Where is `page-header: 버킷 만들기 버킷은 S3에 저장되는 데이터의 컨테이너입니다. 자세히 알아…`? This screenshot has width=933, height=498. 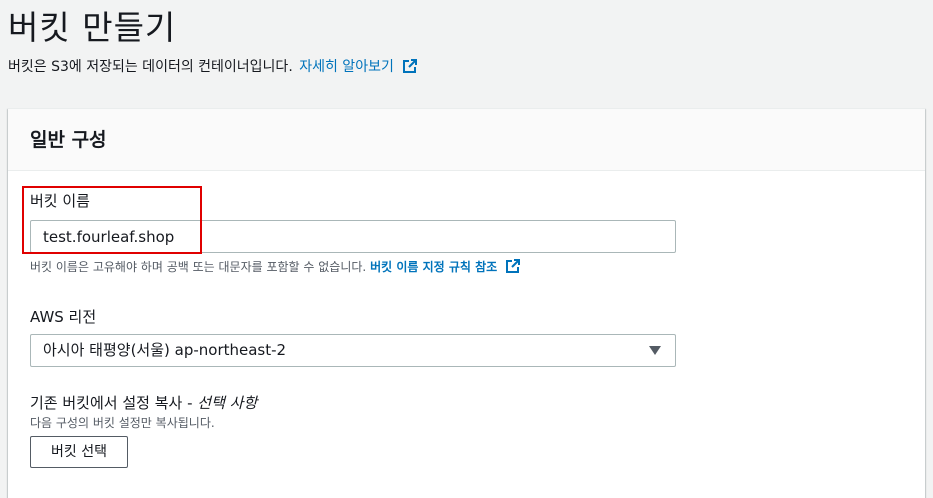 page-header: 버킷 만들기 버킷은 S3에 저장되는 데이터의 컨테이너입니다. 자세히 알아… is located at coordinates (470, 43).